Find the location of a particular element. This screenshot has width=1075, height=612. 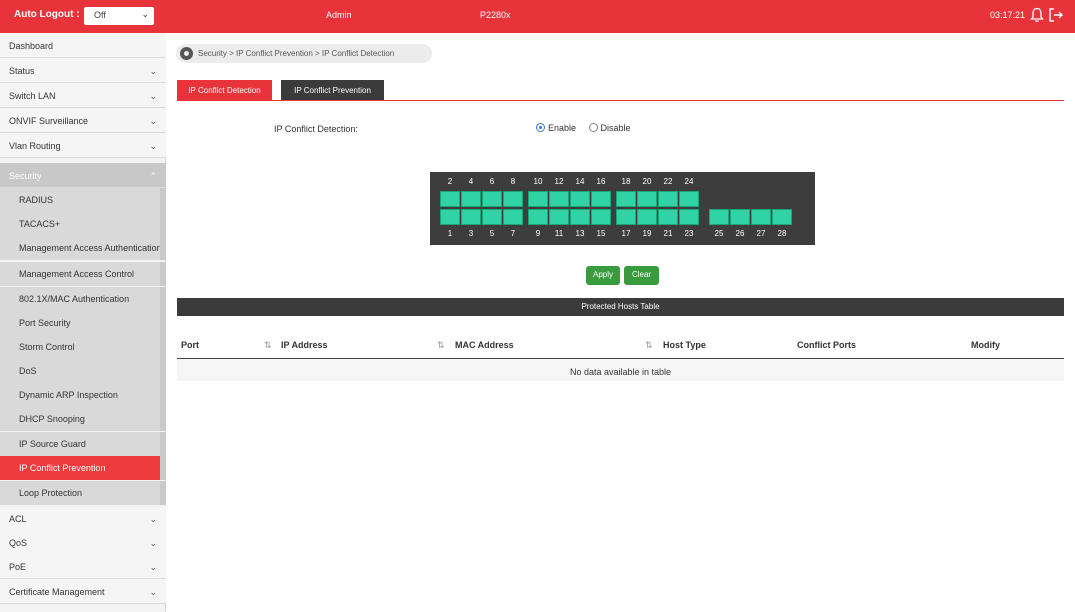

port-number-label: 26 is located at coordinates (740, 233).